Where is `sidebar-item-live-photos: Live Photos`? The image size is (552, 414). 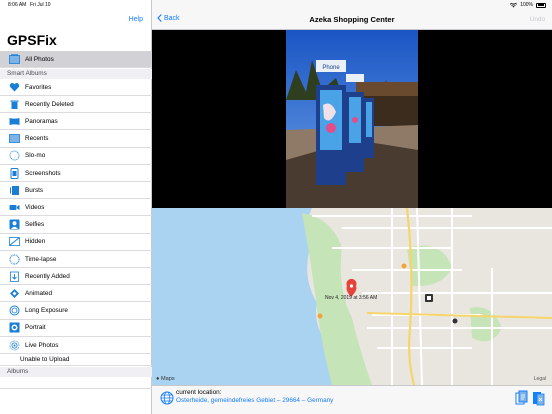
sidebar-item-live-photos: Live Photos is located at coordinates (76, 345).